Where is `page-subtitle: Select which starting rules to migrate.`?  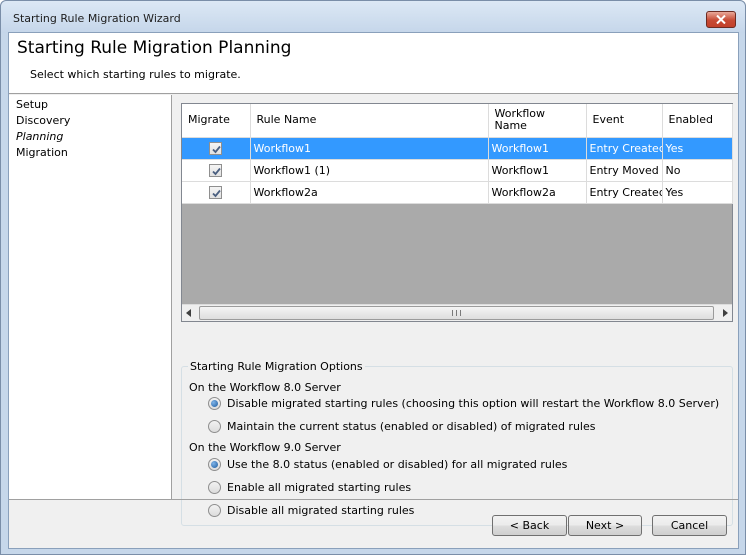 page-subtitle: Select which starting rules to migrate. is located at coordinates (135, 74).